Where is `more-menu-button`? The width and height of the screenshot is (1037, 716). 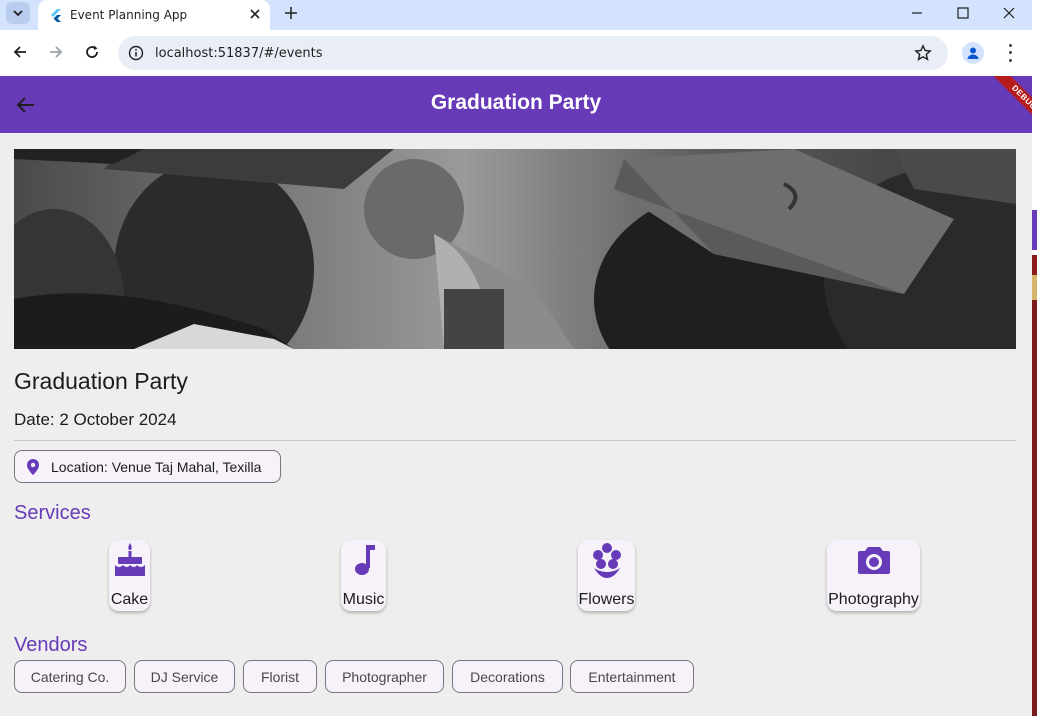 more-menu-button is located at coordinates (1010, 53).